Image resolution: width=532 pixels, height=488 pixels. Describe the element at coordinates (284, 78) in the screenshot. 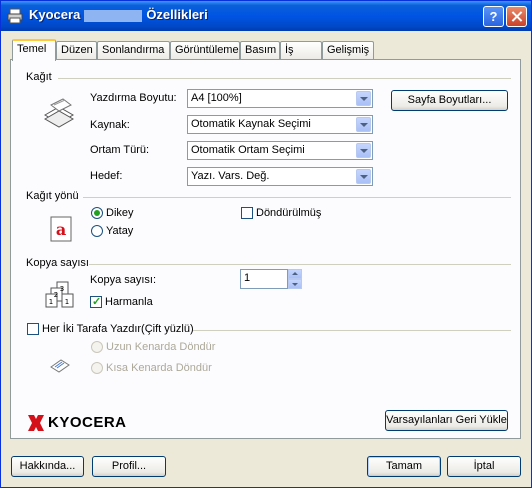

I see `paper-separator` at that location.